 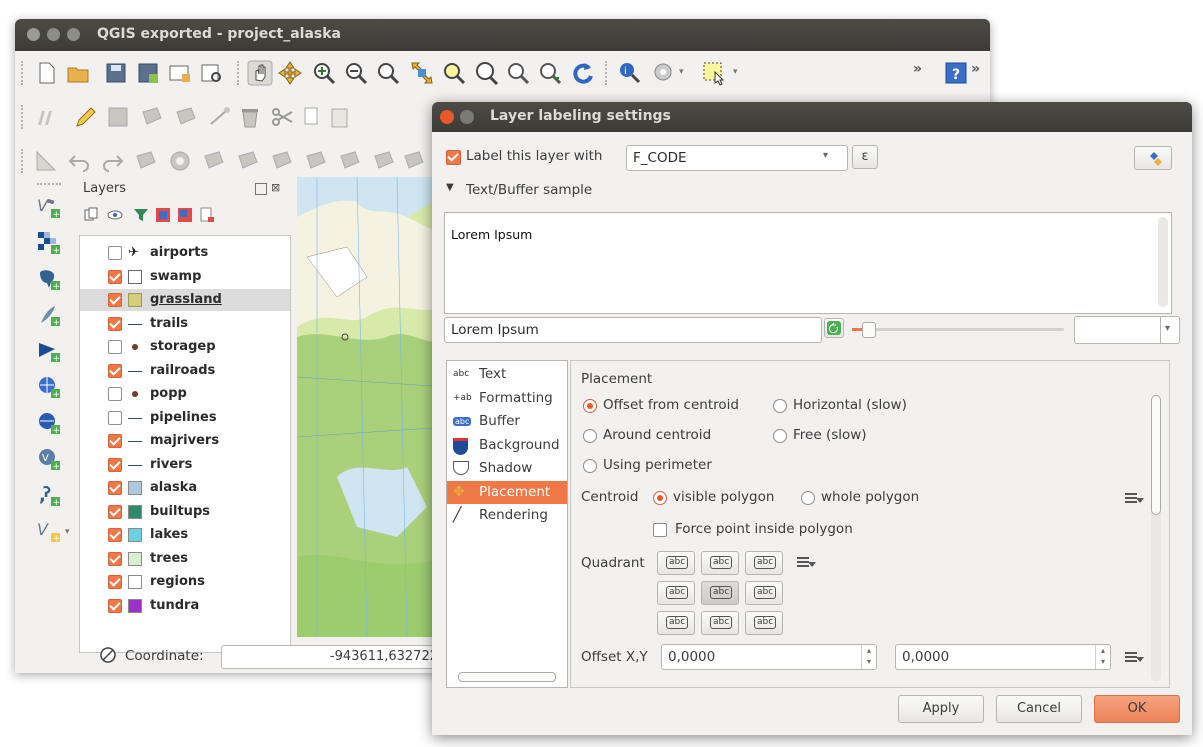 What do you see at coordinates (630, 73) in the screenshot?
I see `identify-icon: i` at bounding box center [630, 73].